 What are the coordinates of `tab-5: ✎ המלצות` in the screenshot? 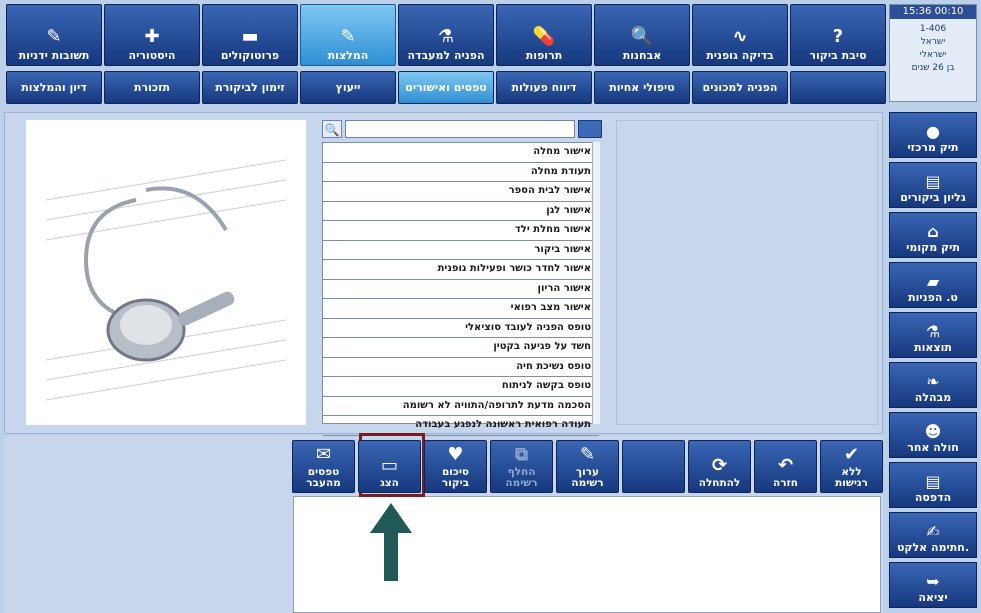 It's located at (348, 35).